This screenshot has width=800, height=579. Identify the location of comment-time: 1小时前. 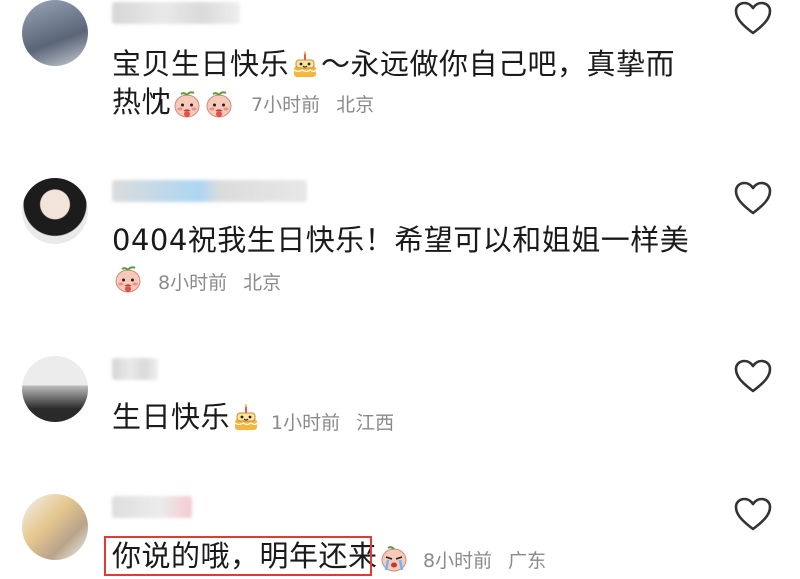
(306, 423).